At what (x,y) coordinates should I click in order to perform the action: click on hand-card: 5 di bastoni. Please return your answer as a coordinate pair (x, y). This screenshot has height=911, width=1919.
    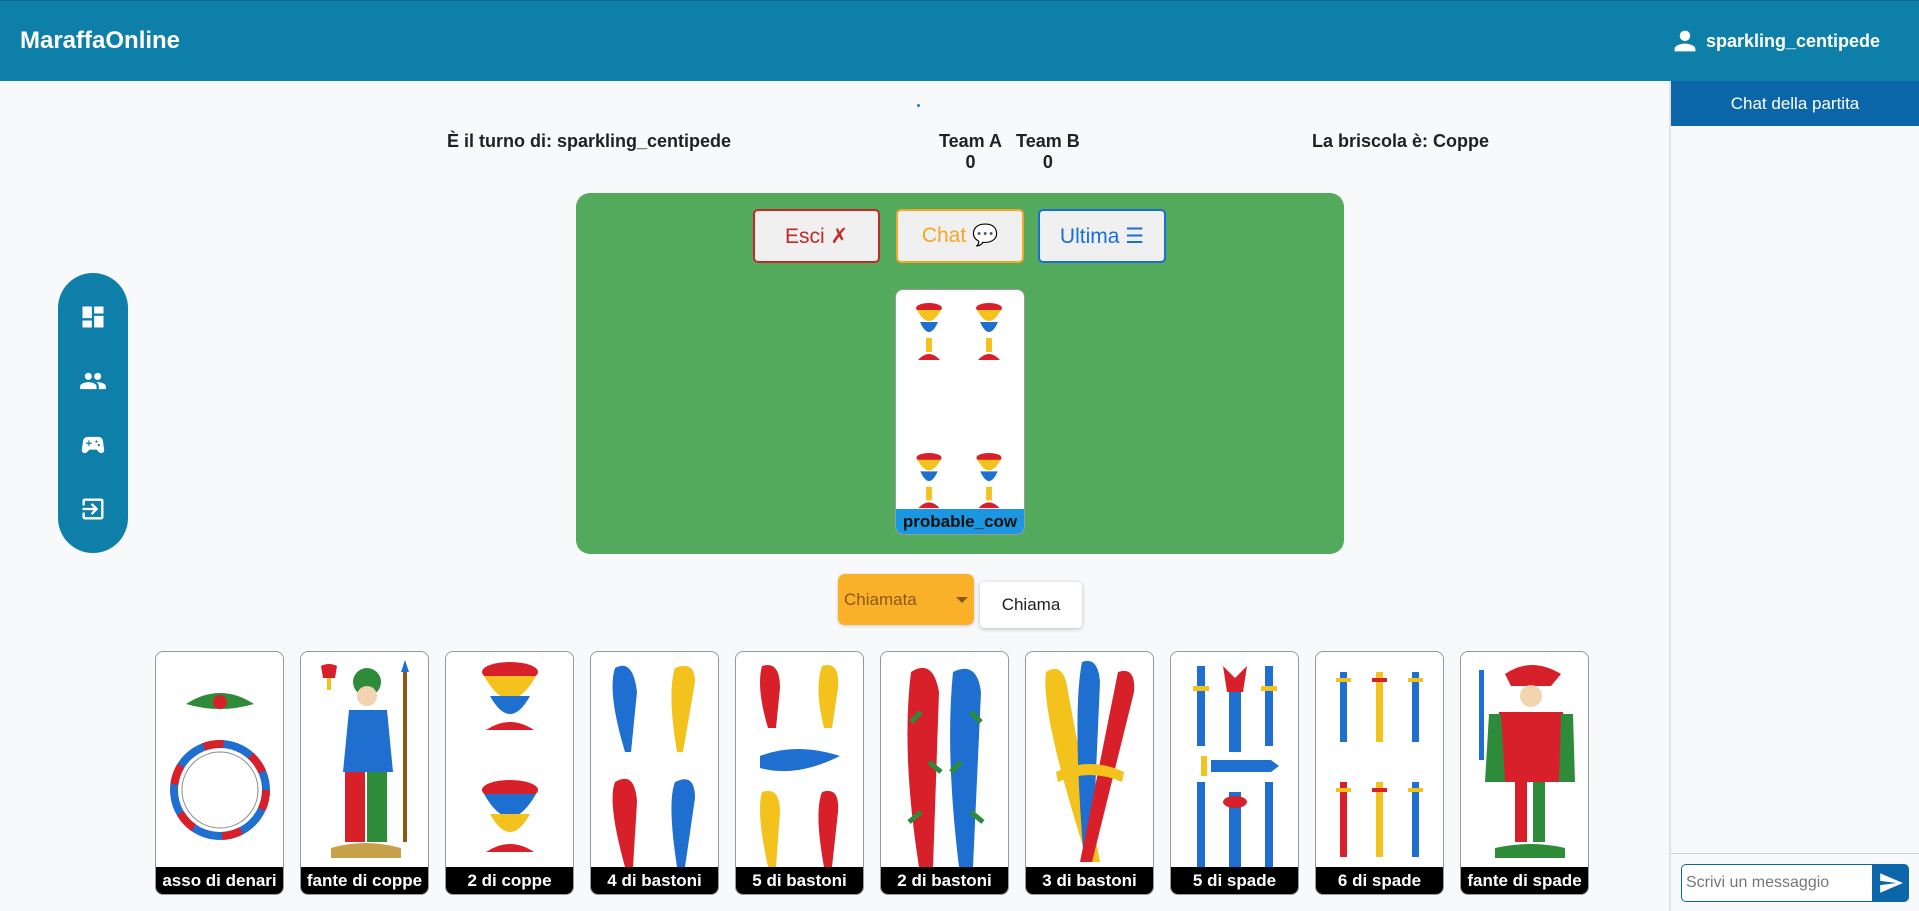
    Looking at the image, I should click on (799, 773).